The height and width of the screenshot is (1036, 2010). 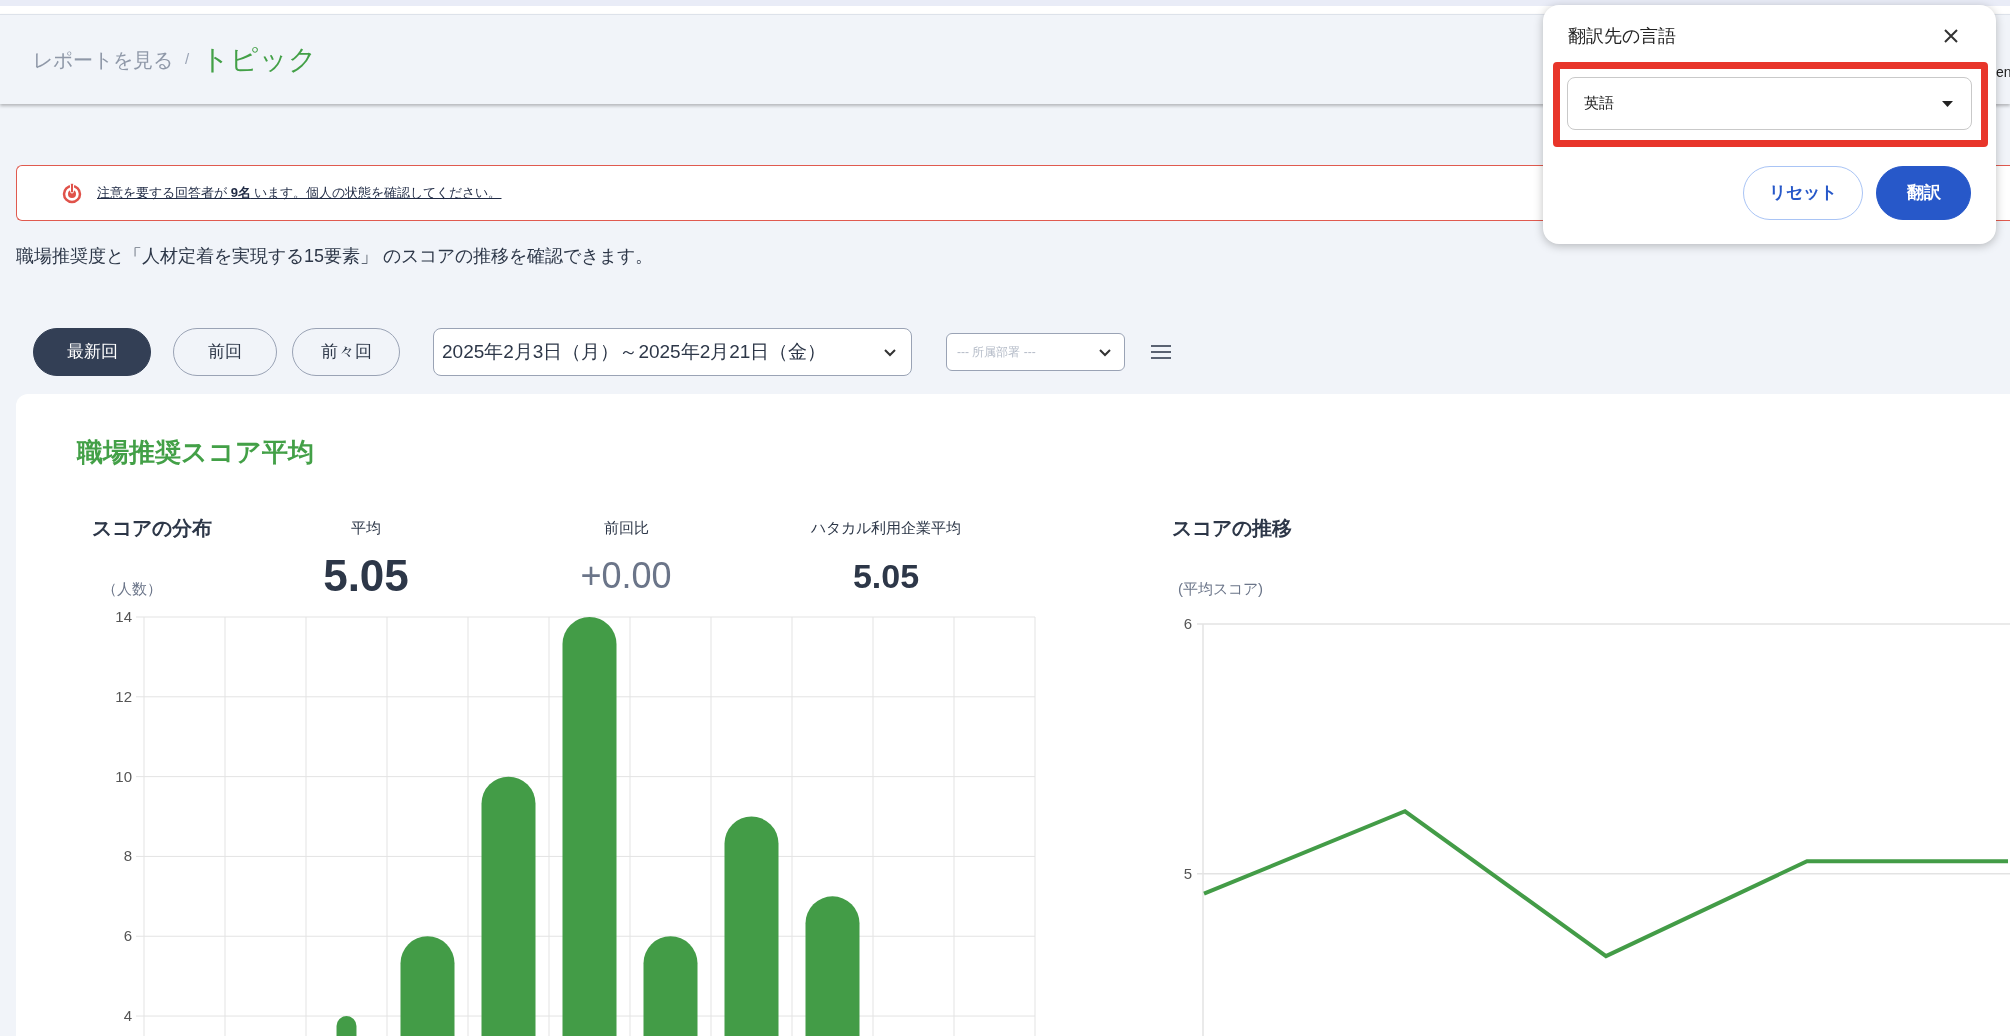 I want to click on caret-down-icon, so click(x=1947, y=103).